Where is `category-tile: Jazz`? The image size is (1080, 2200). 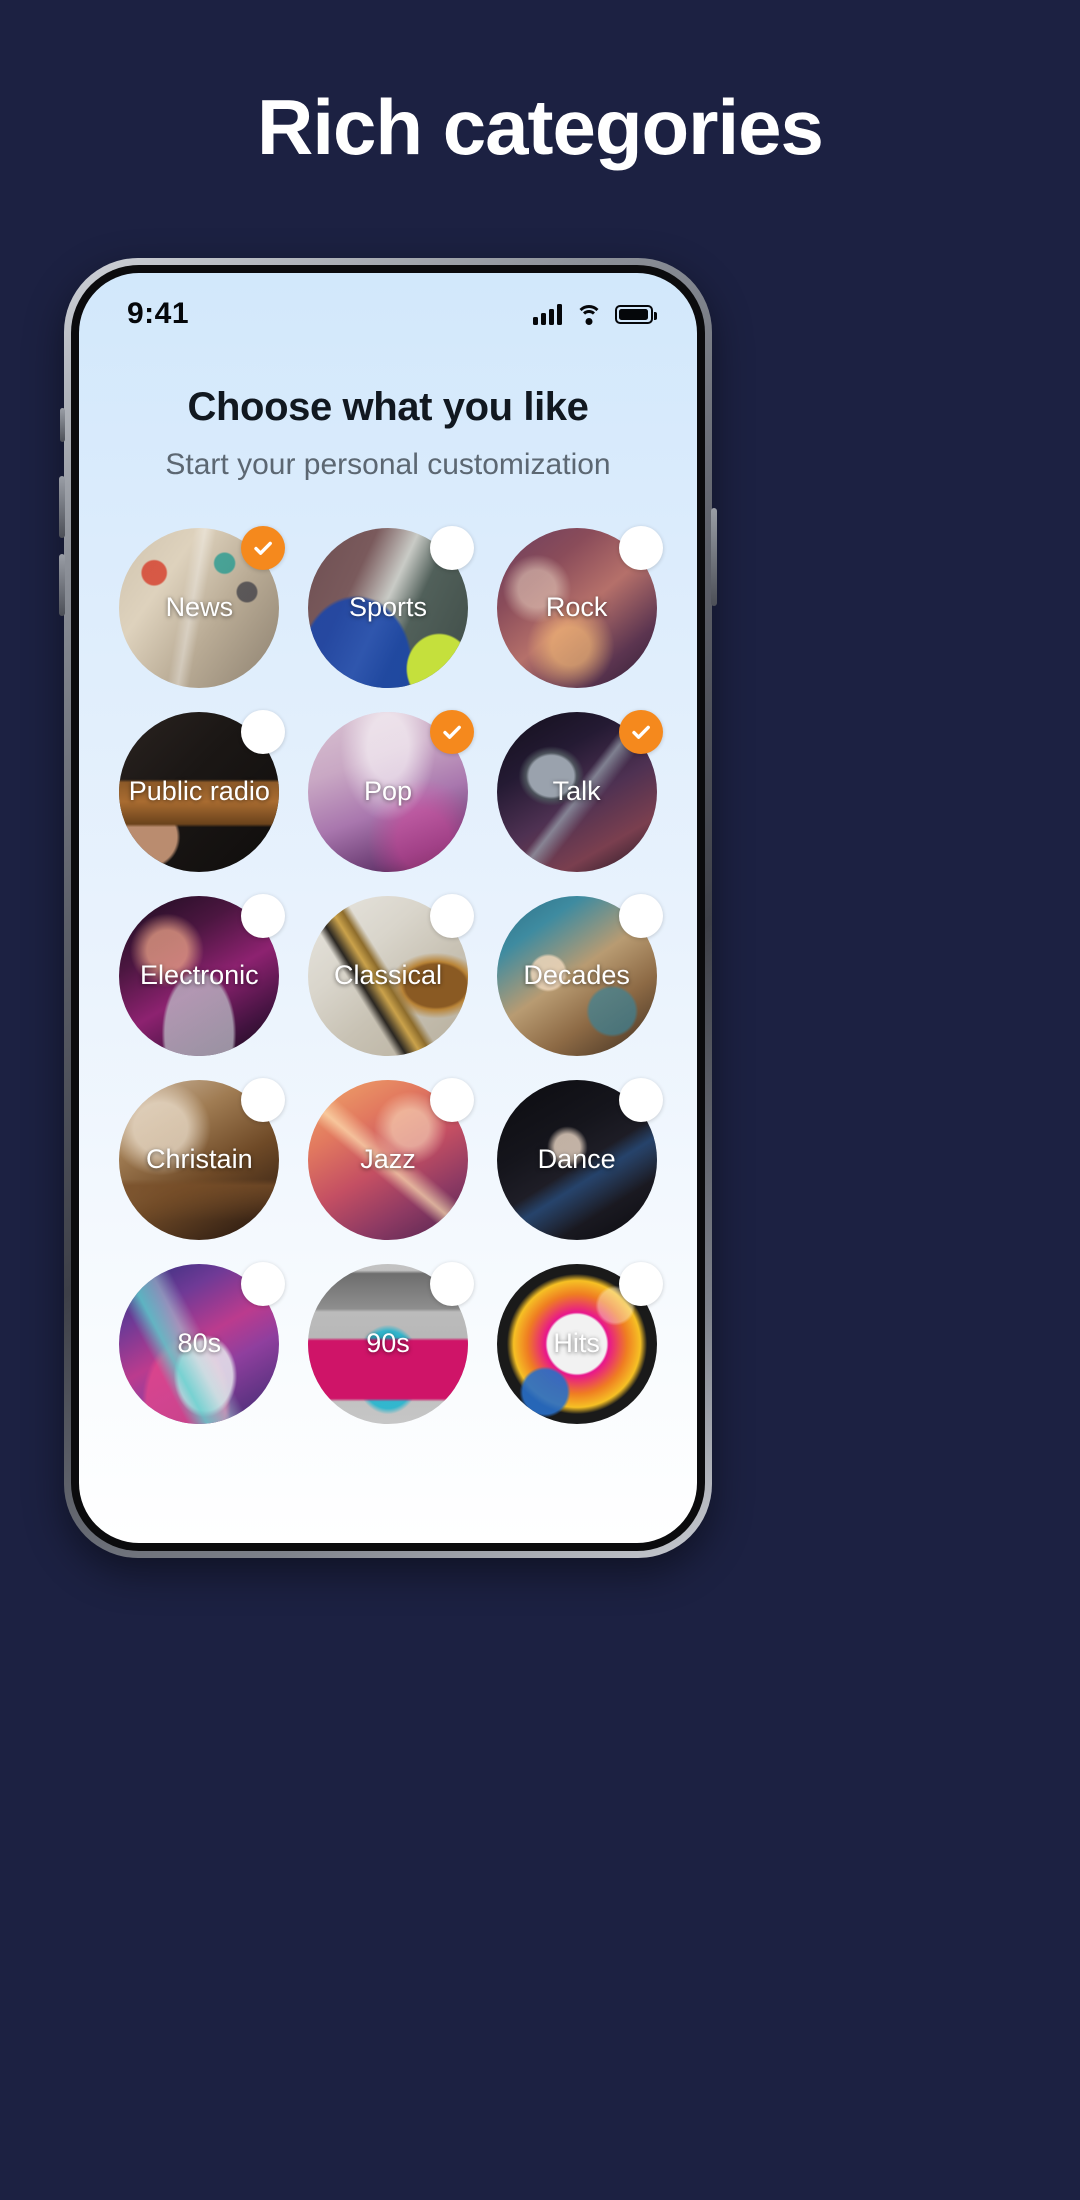 category-tile: Jazz is located at coordinates (390, 1159).